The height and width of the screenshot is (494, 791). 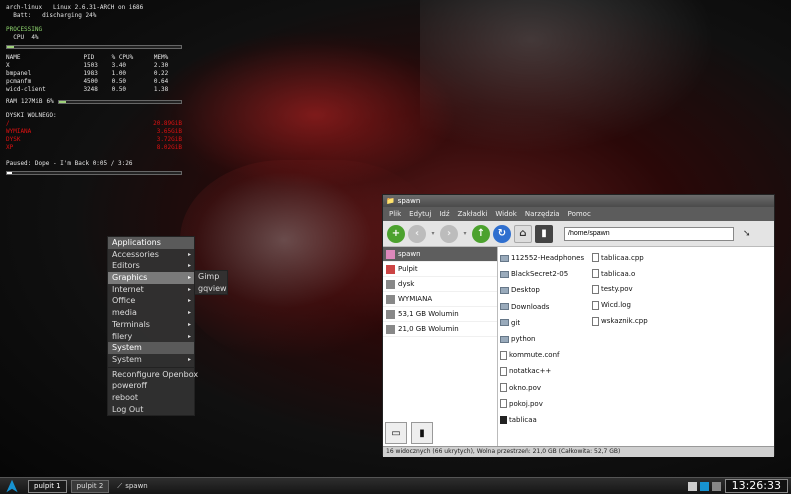 I want to click on menubar-item: Pomoc, so click(x=579, y=214).